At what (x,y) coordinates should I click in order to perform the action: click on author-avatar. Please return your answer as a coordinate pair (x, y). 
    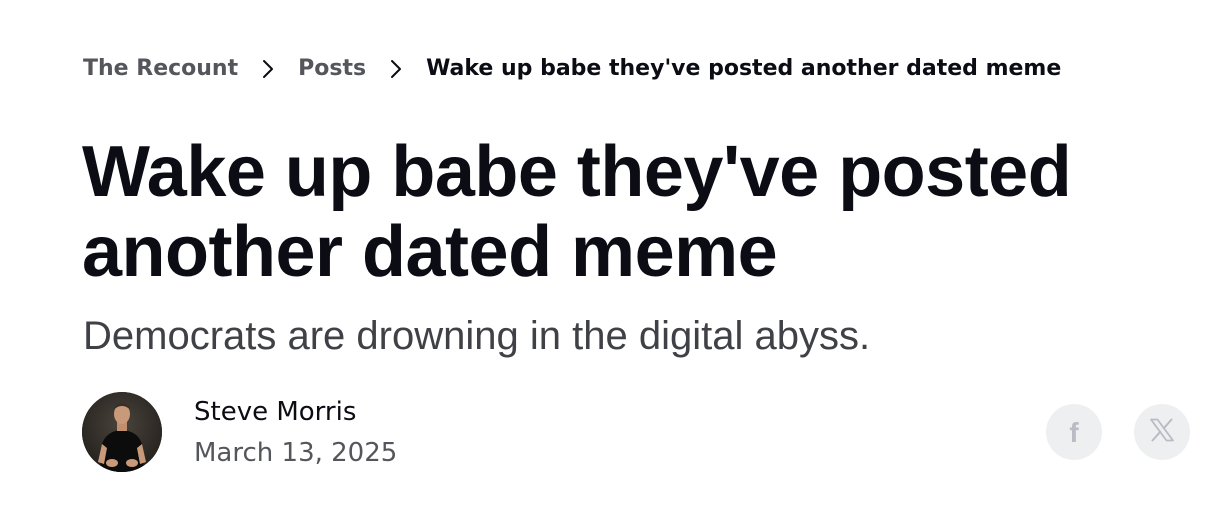
    Looking at the image, I should click on (122, 432).